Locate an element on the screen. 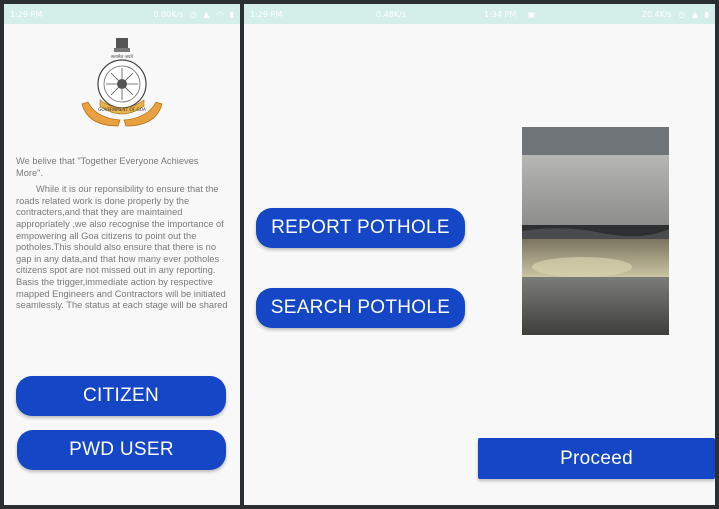 The image size is (719, 509). status-bar: 1:29 PM 0.48K/s 1:34 PM ▣ 20.4K/s ◷ ▲ ▮ is located at coordinates (479, 14).